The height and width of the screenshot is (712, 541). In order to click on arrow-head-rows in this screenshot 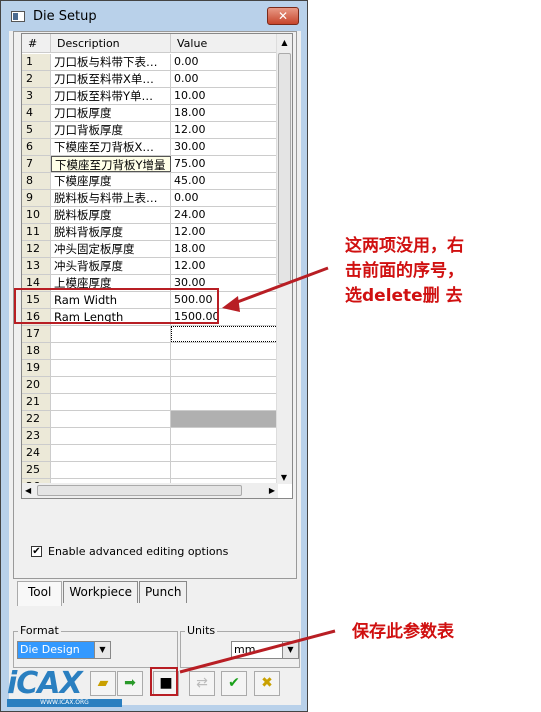, I will do `click(231, 304)`.